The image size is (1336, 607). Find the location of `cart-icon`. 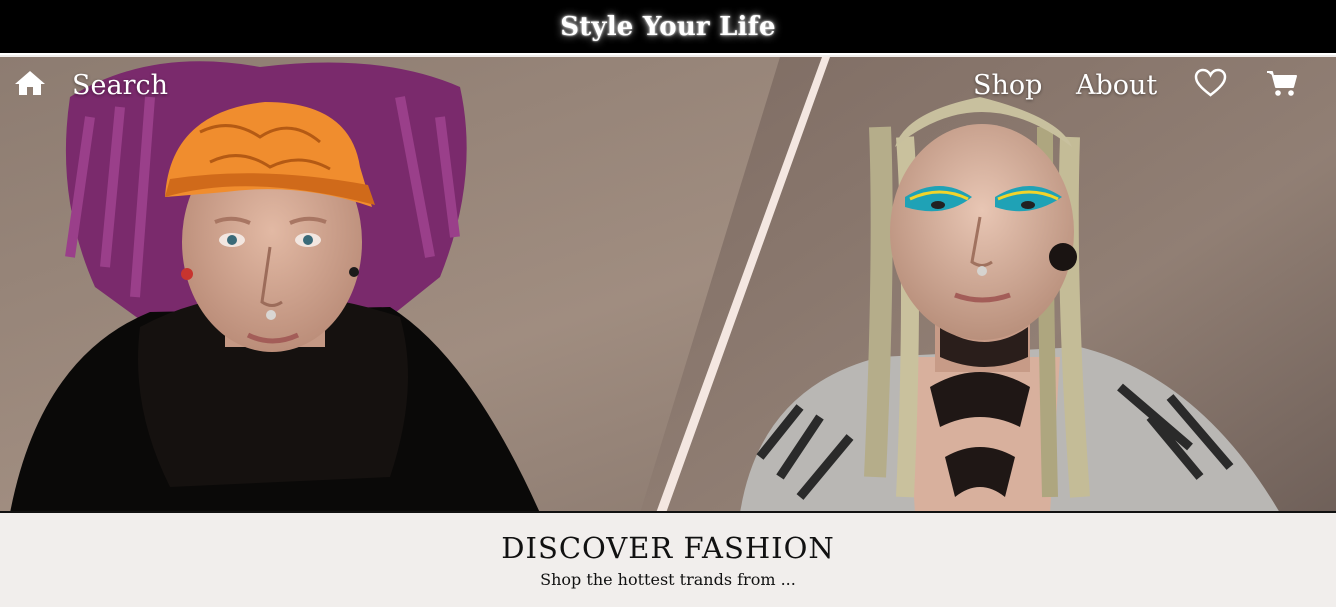

cart-icon is located at coordinates (1282, 85).